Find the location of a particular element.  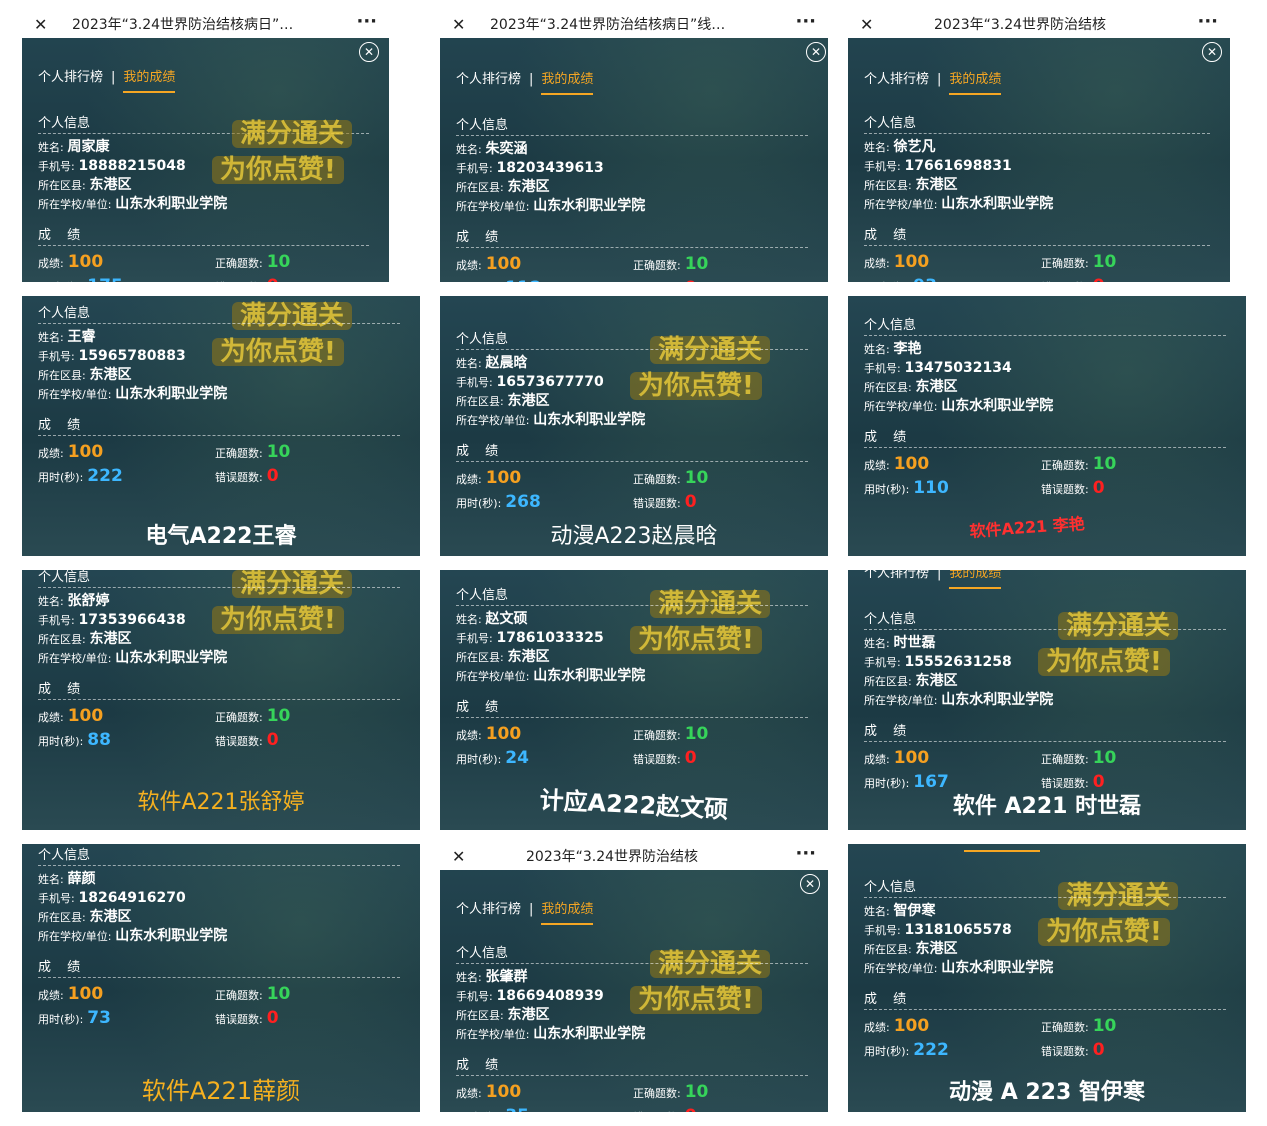

window-title: 2023年“3.24世界防治结核 is located at coordinates (1020, 25).